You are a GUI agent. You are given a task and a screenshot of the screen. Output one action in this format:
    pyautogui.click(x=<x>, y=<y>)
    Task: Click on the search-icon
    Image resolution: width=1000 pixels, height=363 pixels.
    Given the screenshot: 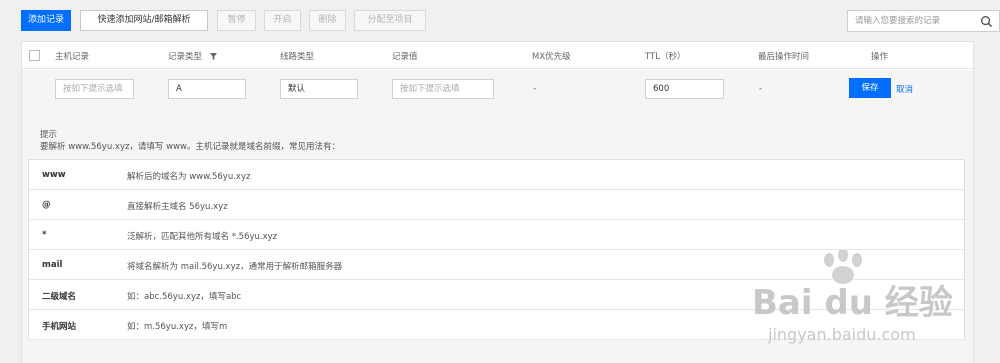 What is the action you would take?
    pyautogui.click(x=986, y=21)
    